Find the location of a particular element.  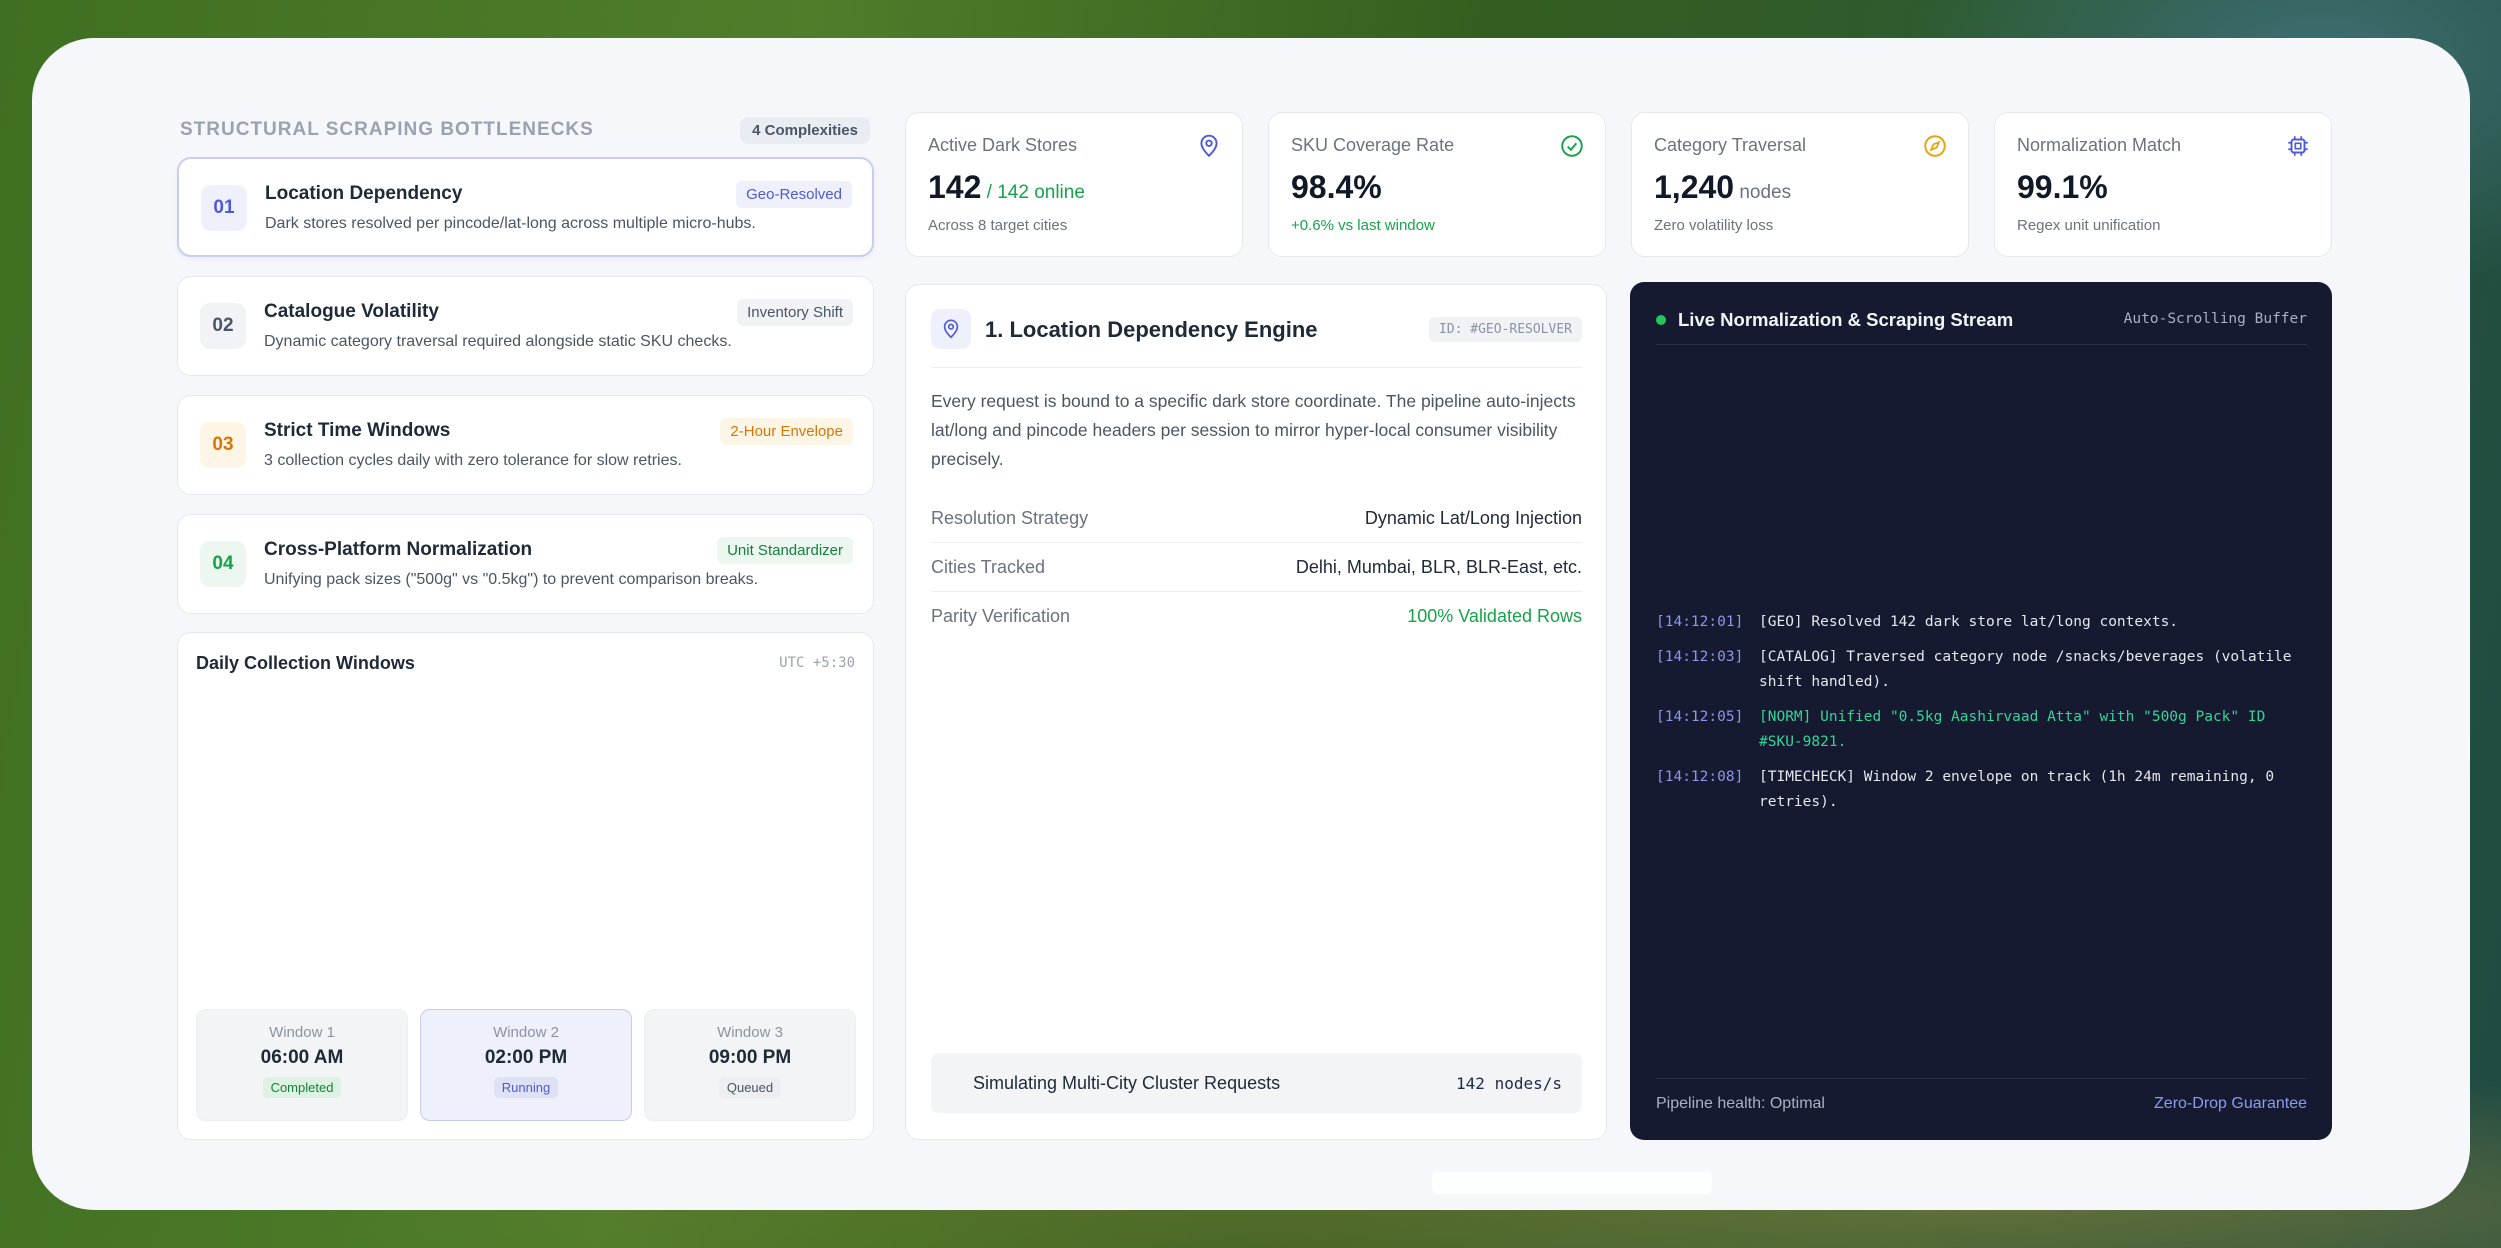

complexities-count-badge: 4 Complexities is located at coordinates (805, 130).